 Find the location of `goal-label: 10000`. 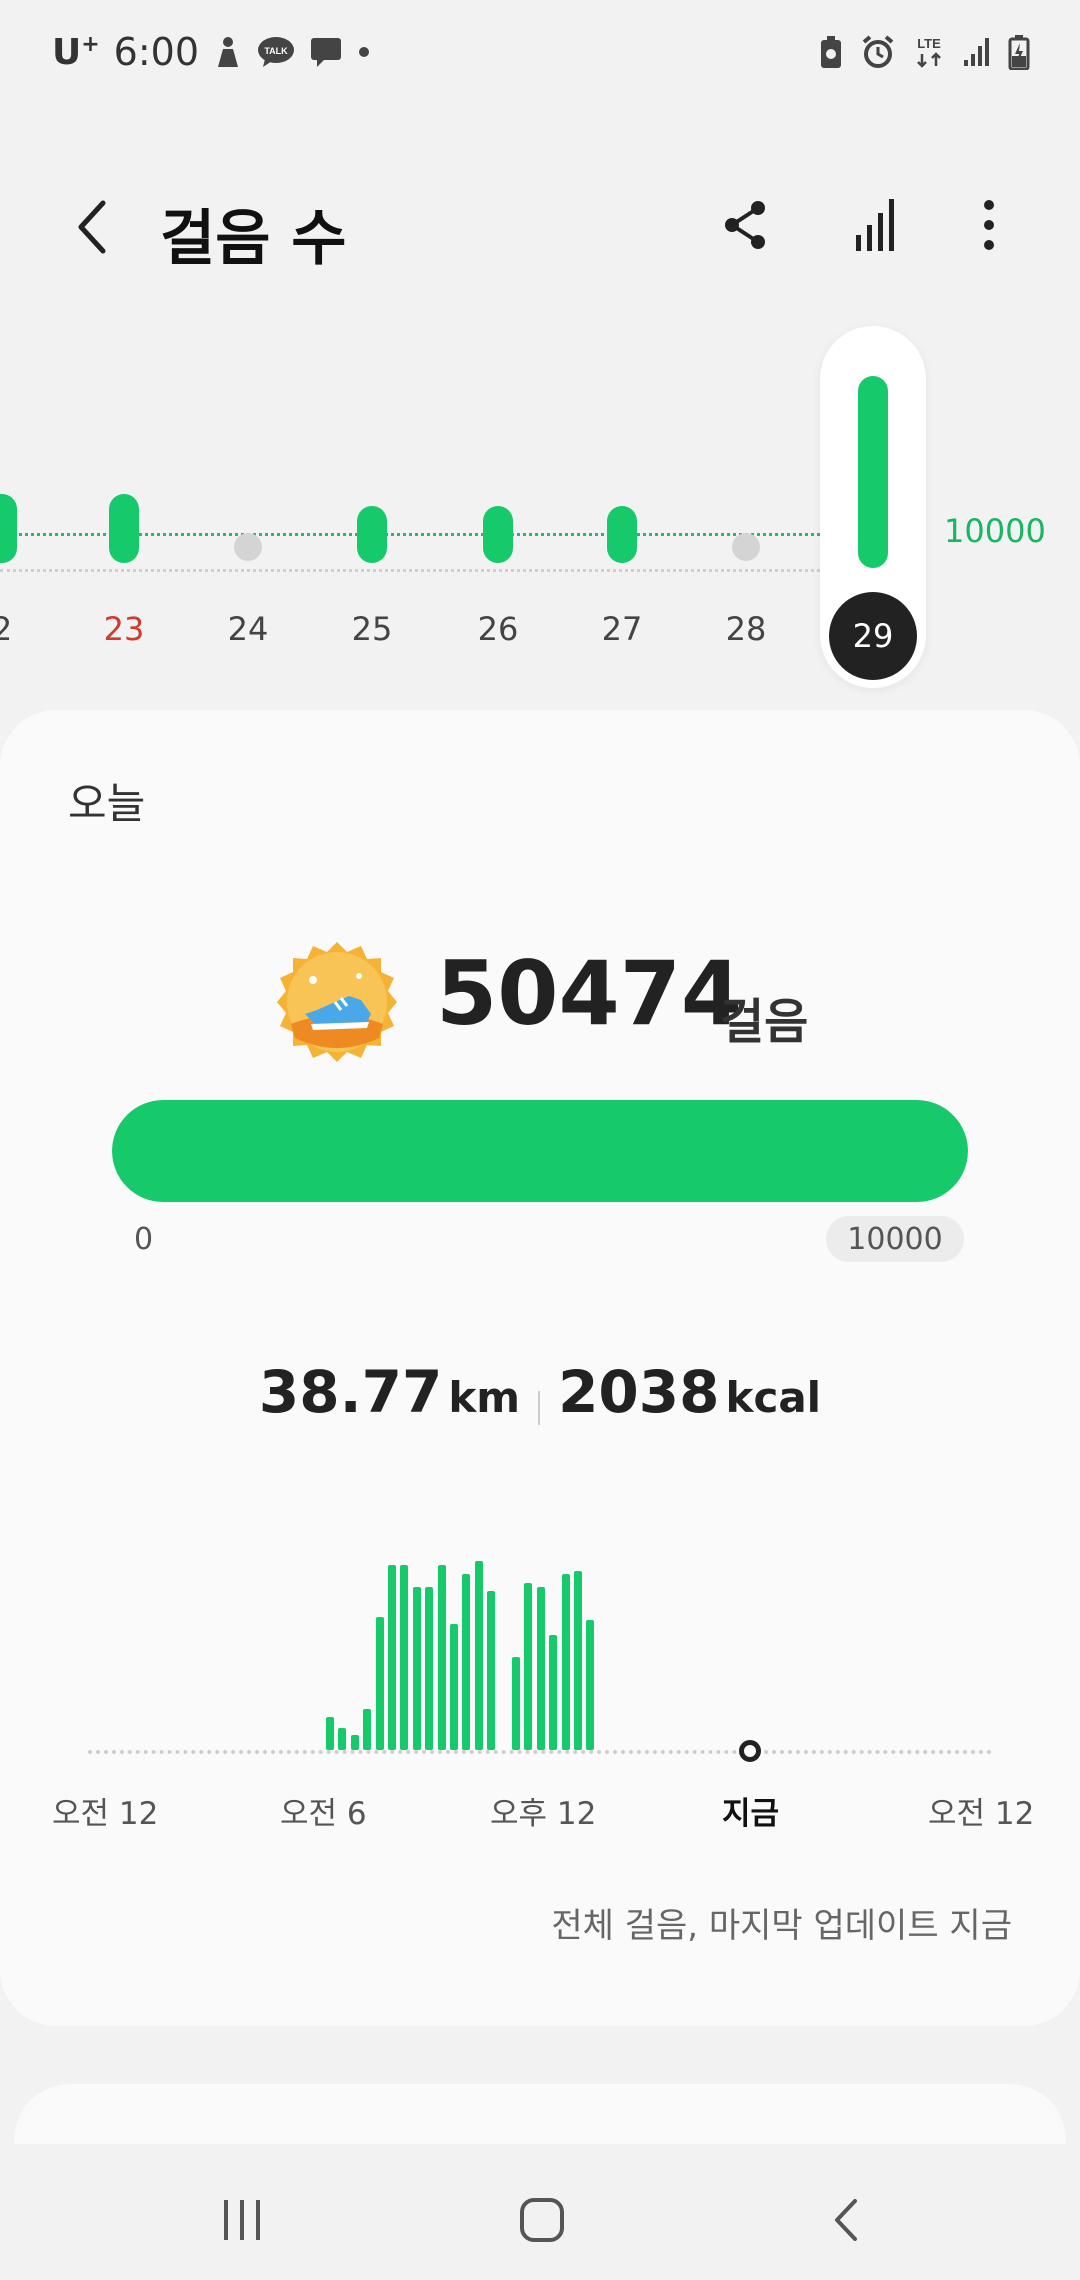

goal-label: 10000 is located at coordinates (995, 531).